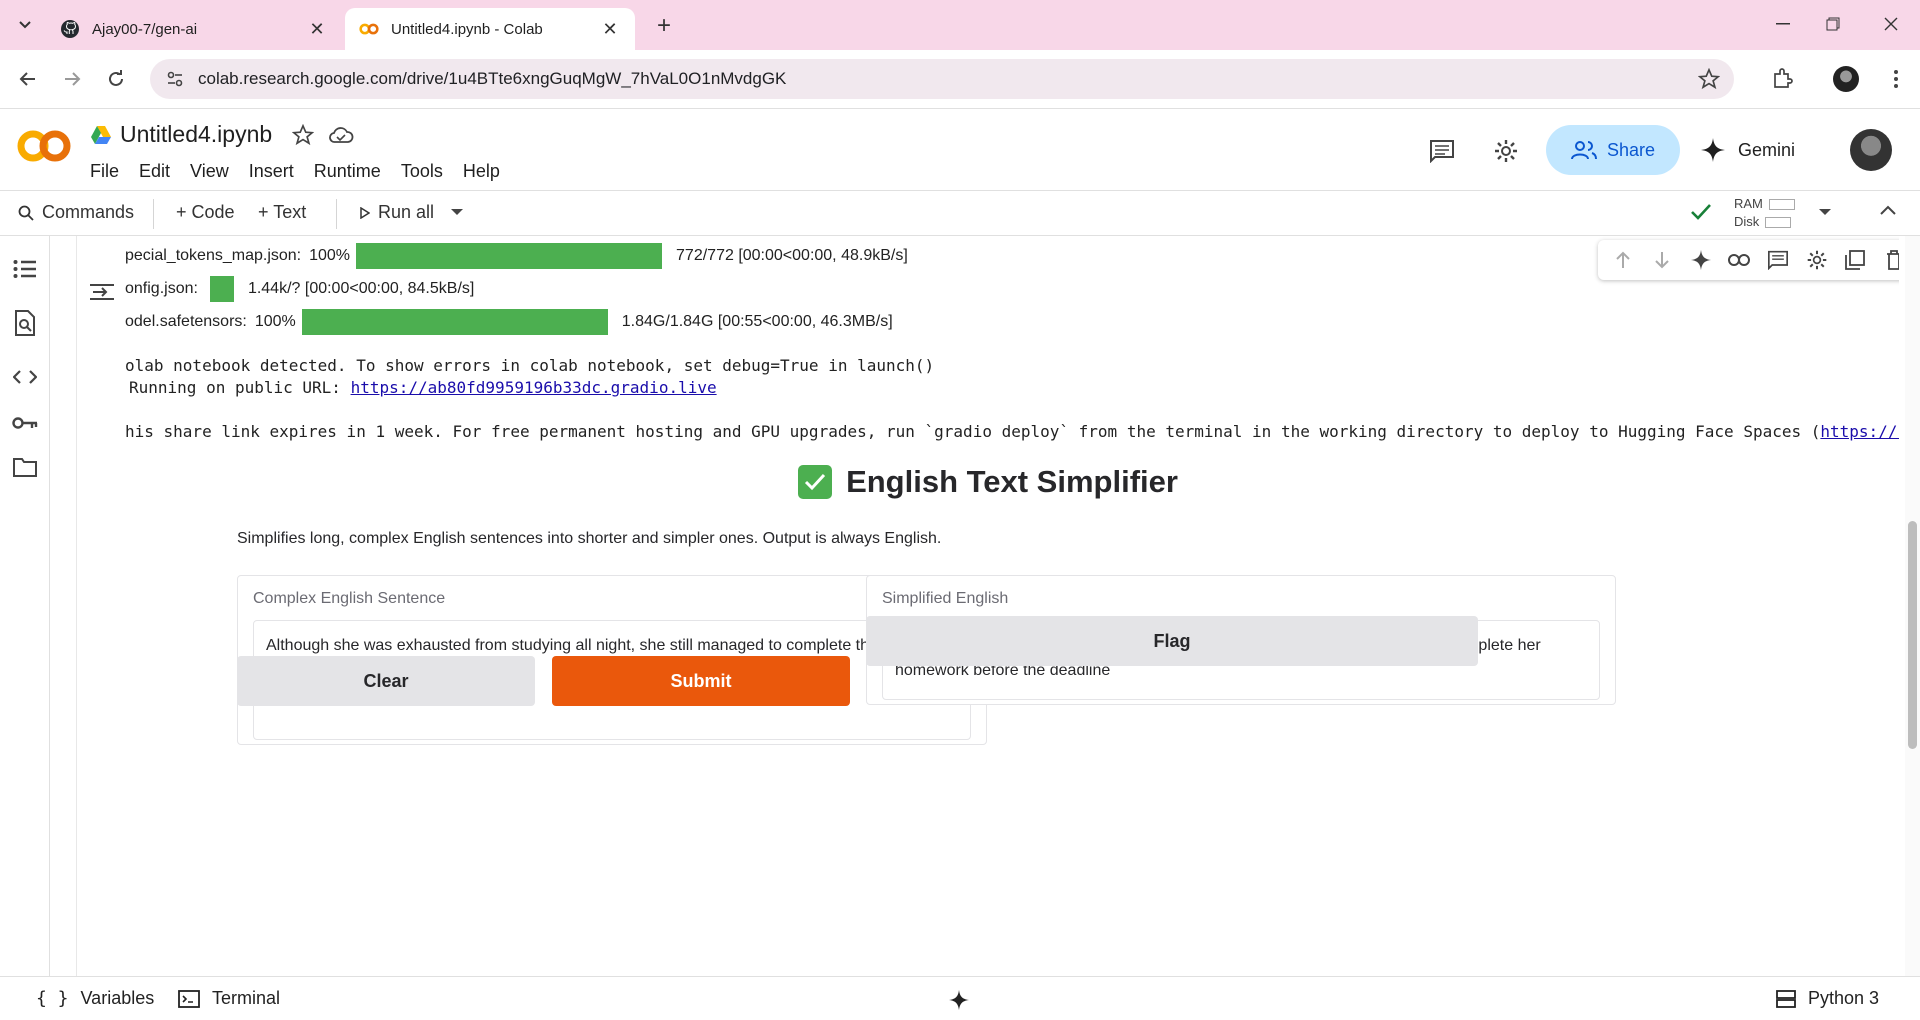 The image size is (1920, 1020). Describe the element at coordinates (406, 212) in the screenshot. I see `run-all-label: Run all` at that location.